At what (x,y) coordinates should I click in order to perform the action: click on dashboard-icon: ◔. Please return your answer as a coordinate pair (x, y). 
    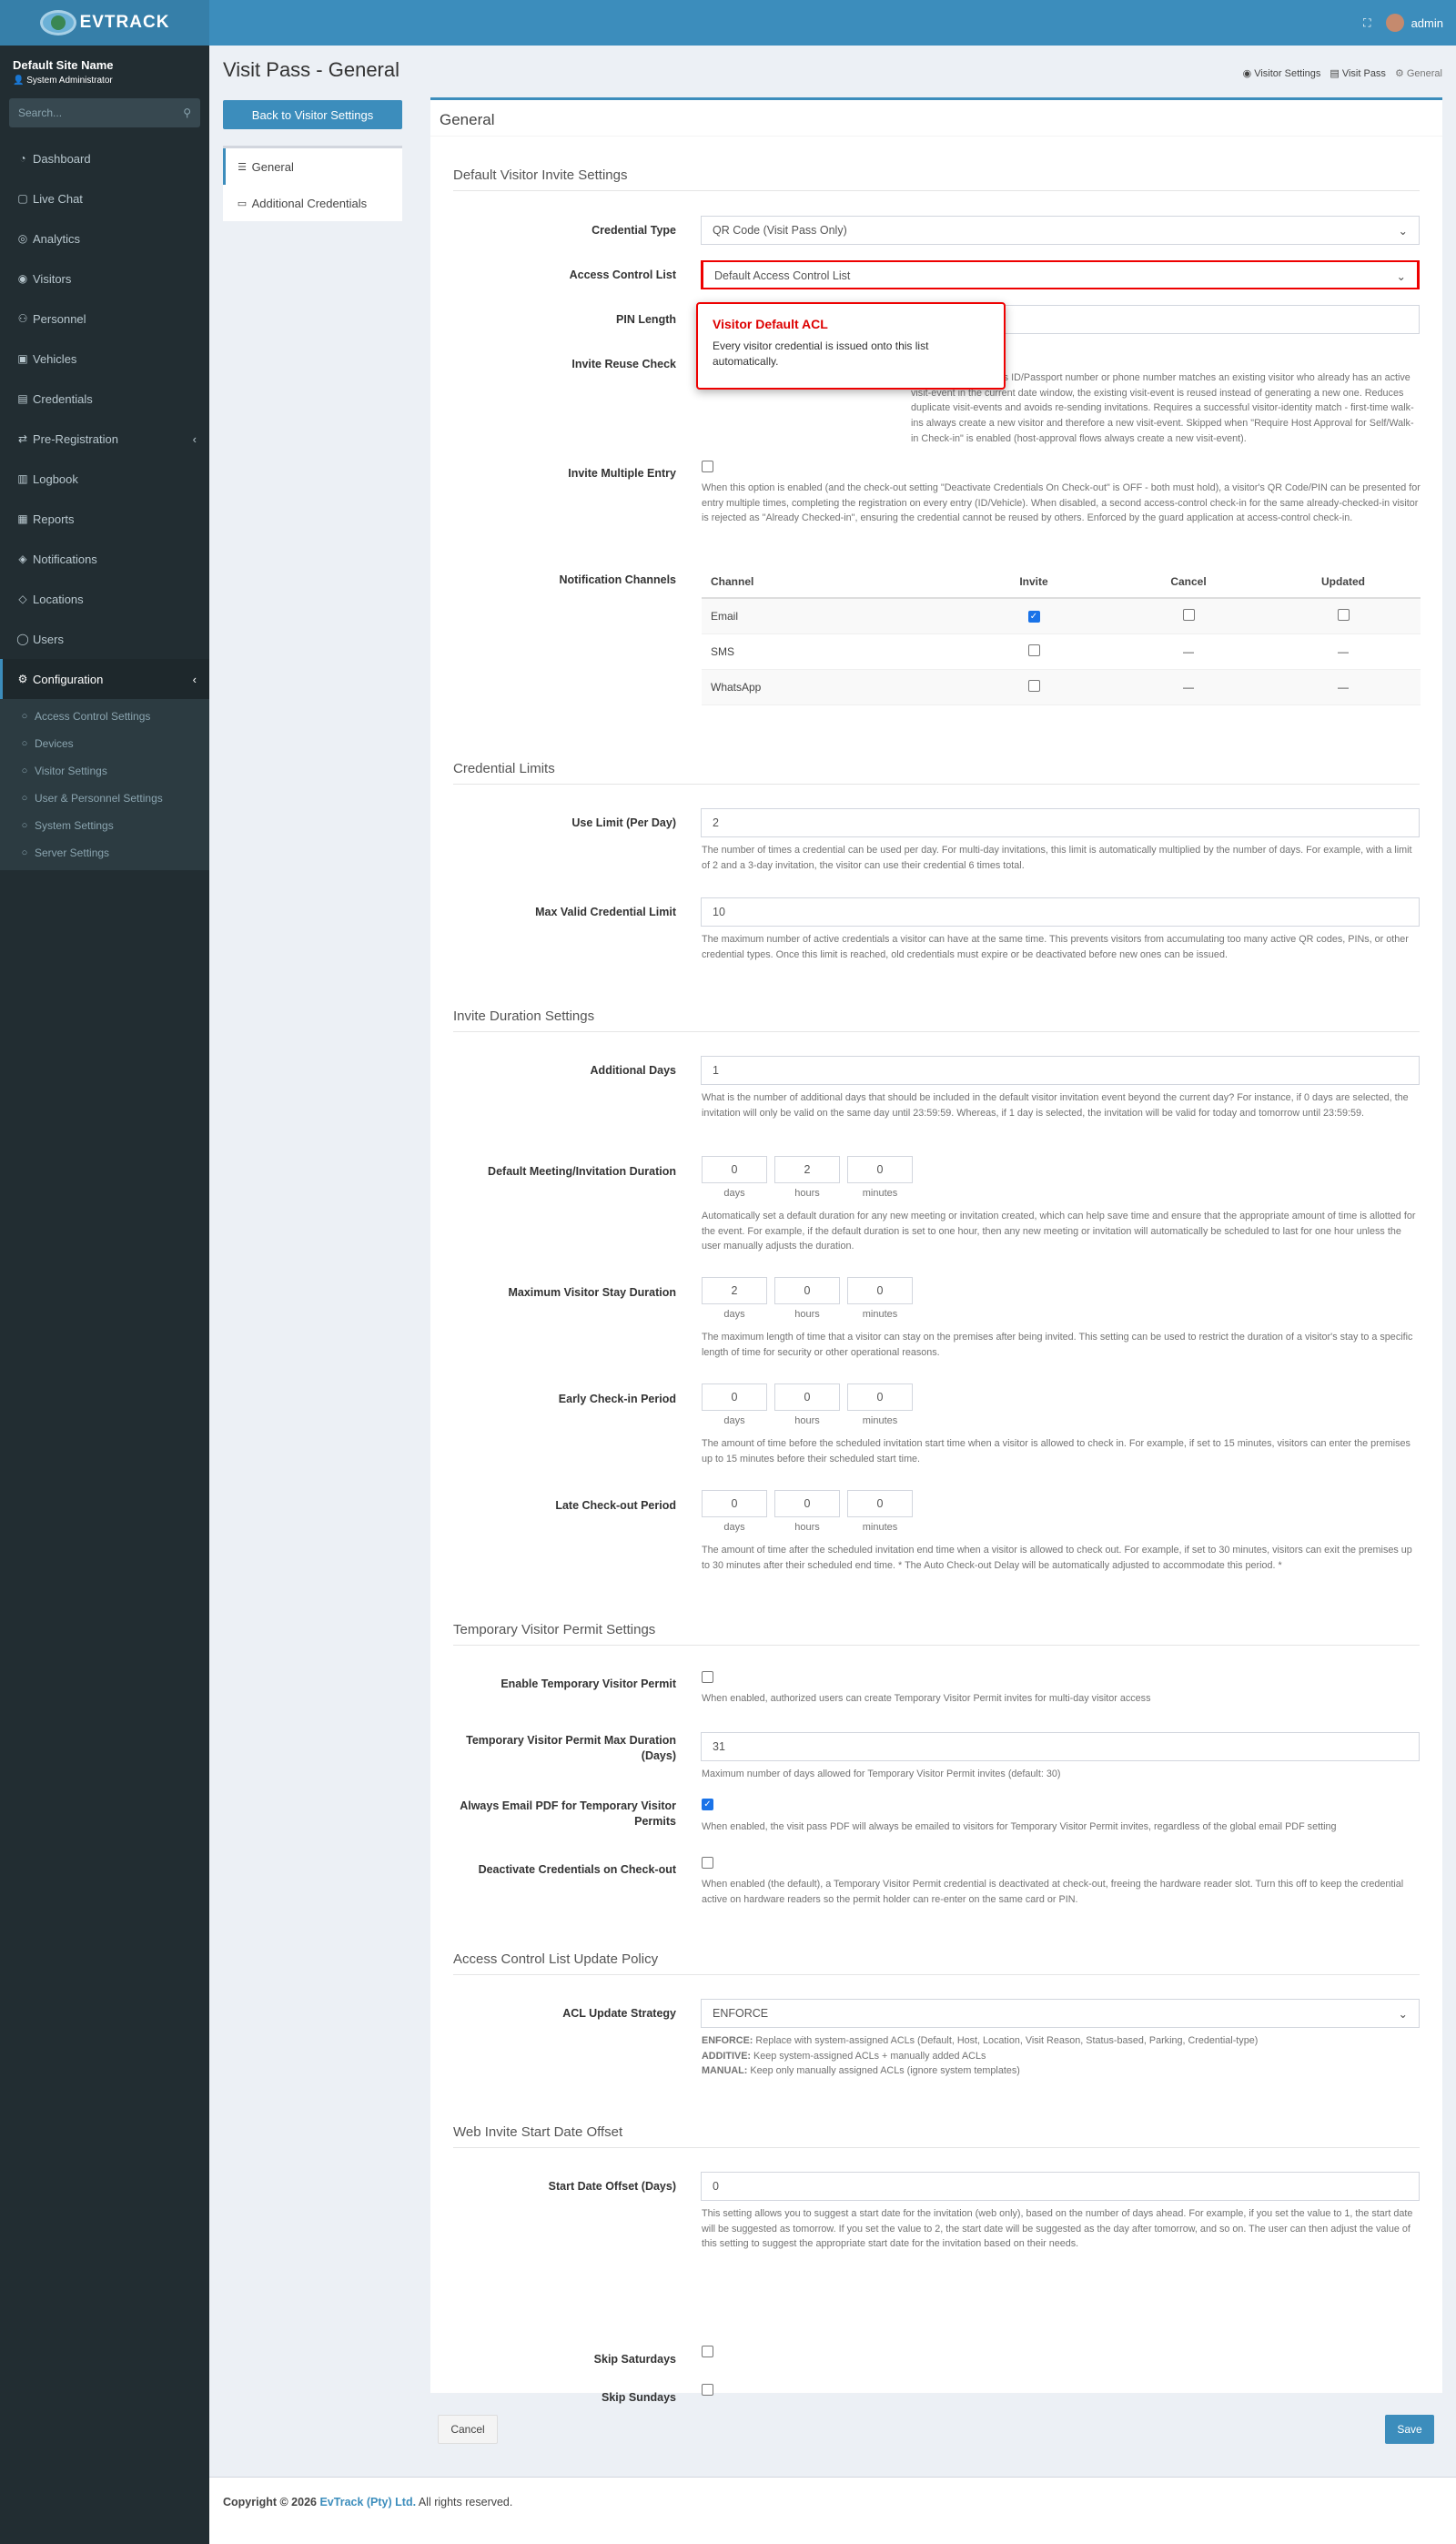
    Looking at the image, I should click on (22, 158).